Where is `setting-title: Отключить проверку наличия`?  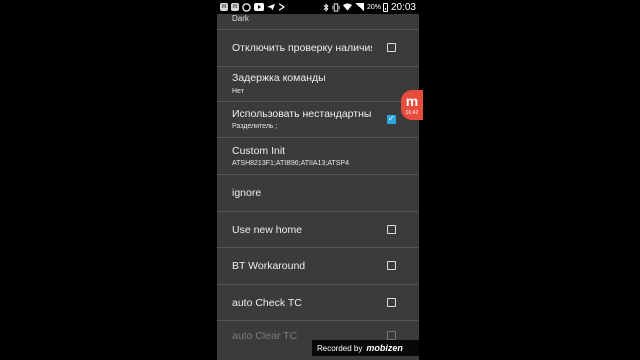
setting-title: Отключить проверку наличия is located at coordinates (302, 48).